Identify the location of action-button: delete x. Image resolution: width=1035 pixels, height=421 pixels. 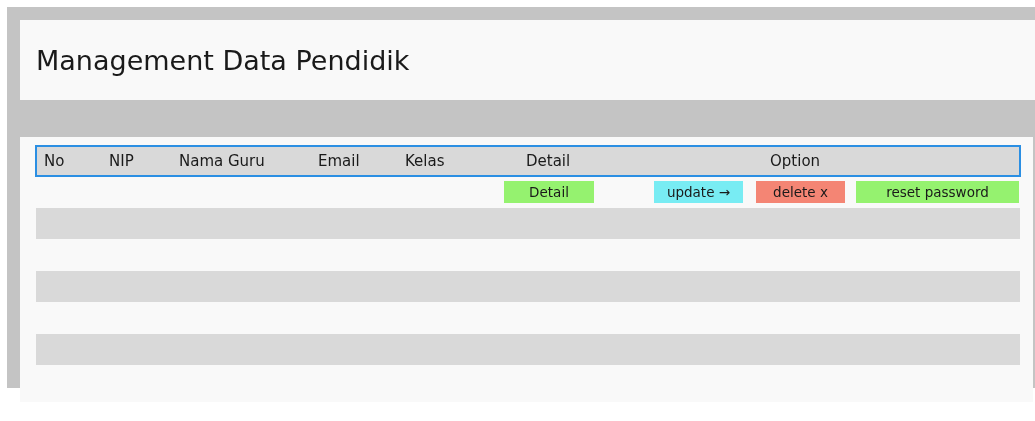
(800, 192).